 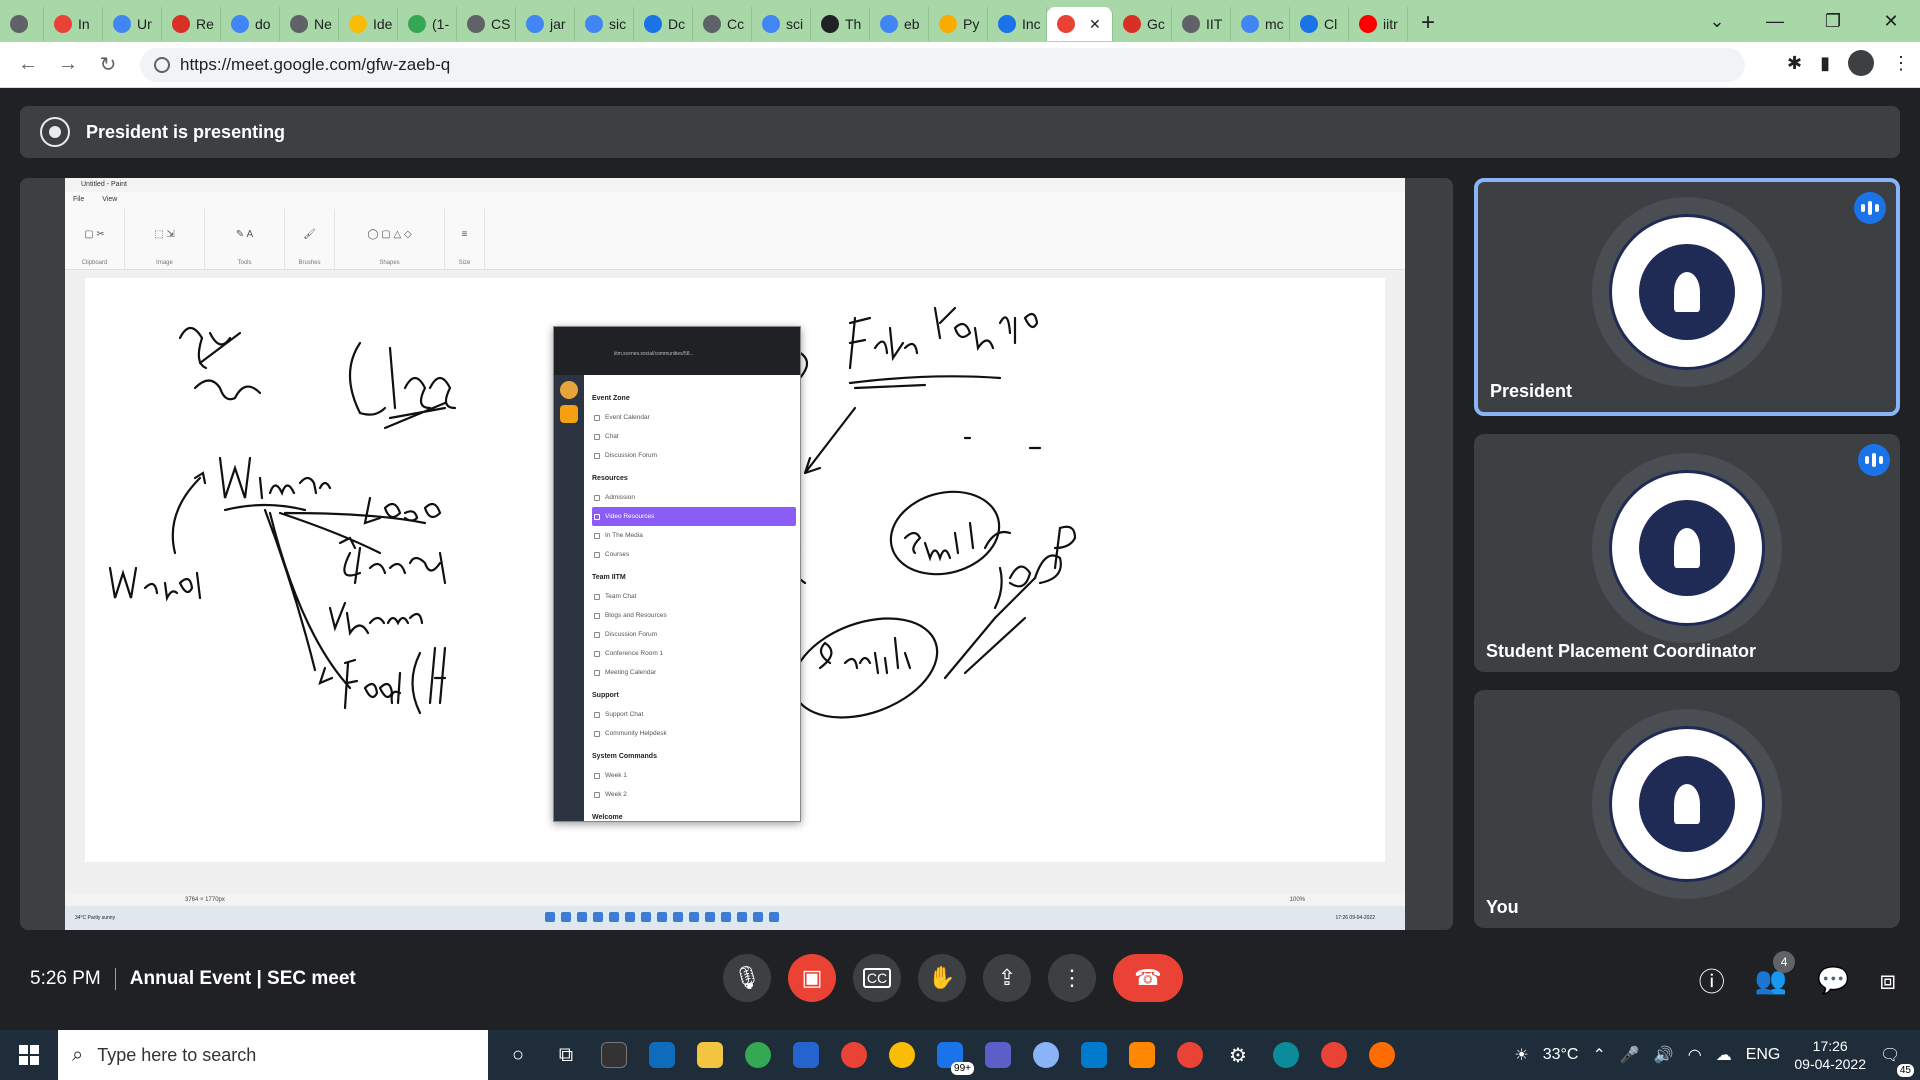 I want to click on nav-item: Chat, so click(x=694, y=436).